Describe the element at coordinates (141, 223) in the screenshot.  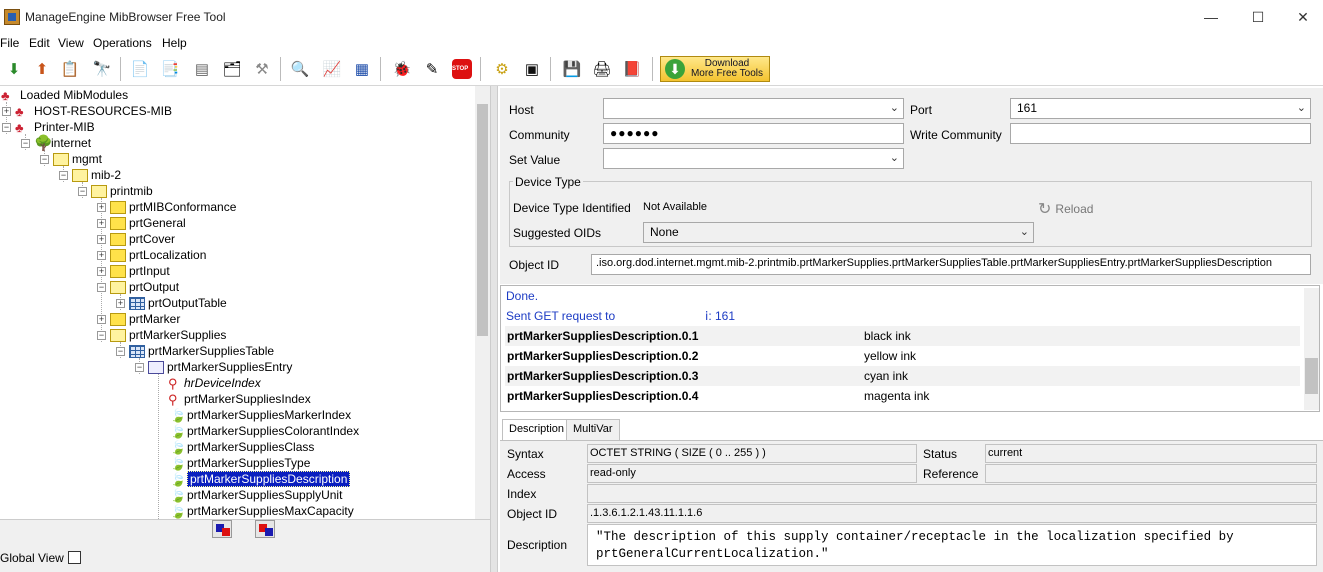
I see `tree-node: + prtGeneral` at that location.